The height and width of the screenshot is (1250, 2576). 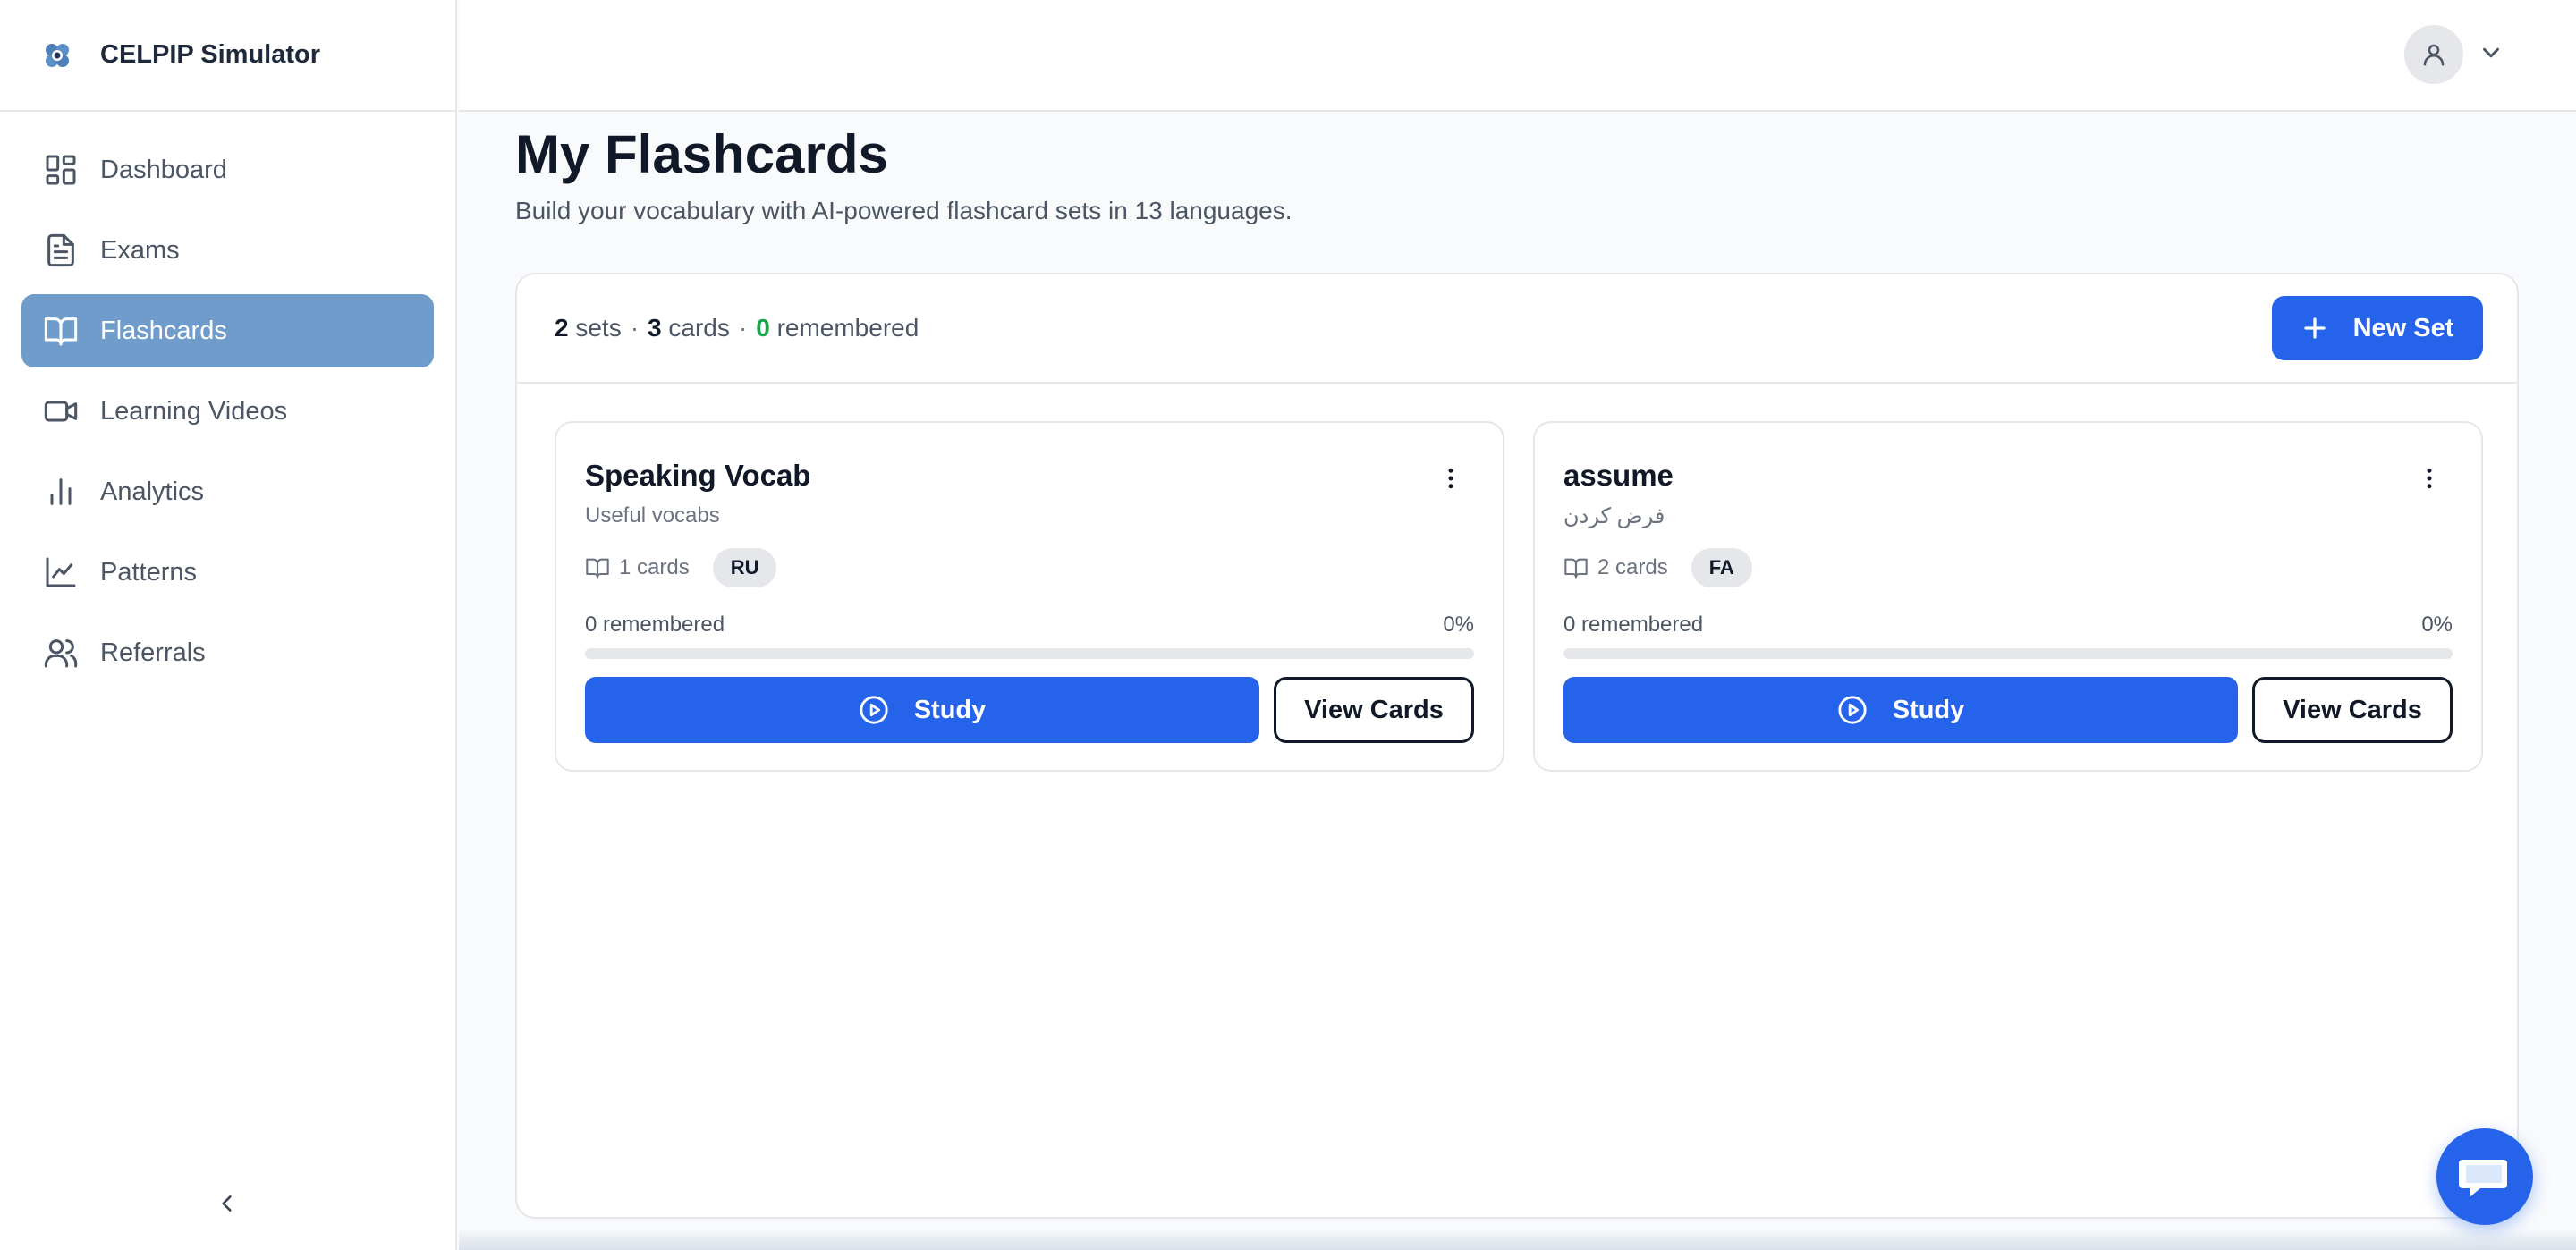 I want to click on sidebar-item-analytics: Analytics, so click(x=227, y=492).